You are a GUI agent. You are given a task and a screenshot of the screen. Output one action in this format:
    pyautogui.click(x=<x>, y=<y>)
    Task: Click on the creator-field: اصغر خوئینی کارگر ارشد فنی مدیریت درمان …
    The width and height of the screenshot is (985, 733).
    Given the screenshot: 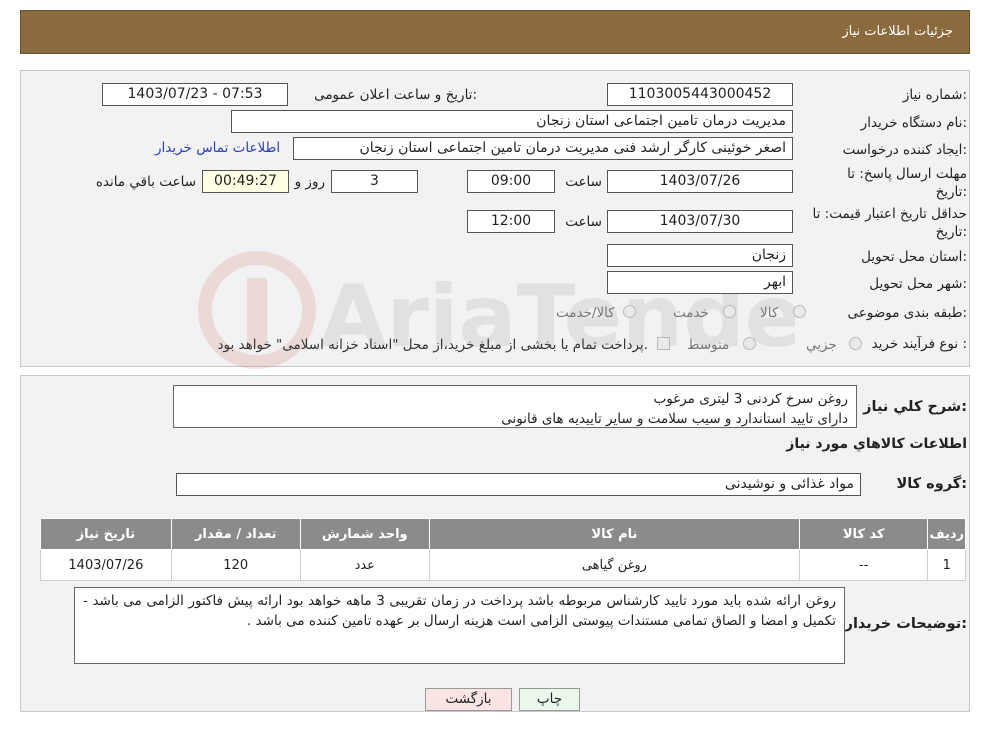 What is the action you would take?
    pyautogui.click(x=543, y=148)
    